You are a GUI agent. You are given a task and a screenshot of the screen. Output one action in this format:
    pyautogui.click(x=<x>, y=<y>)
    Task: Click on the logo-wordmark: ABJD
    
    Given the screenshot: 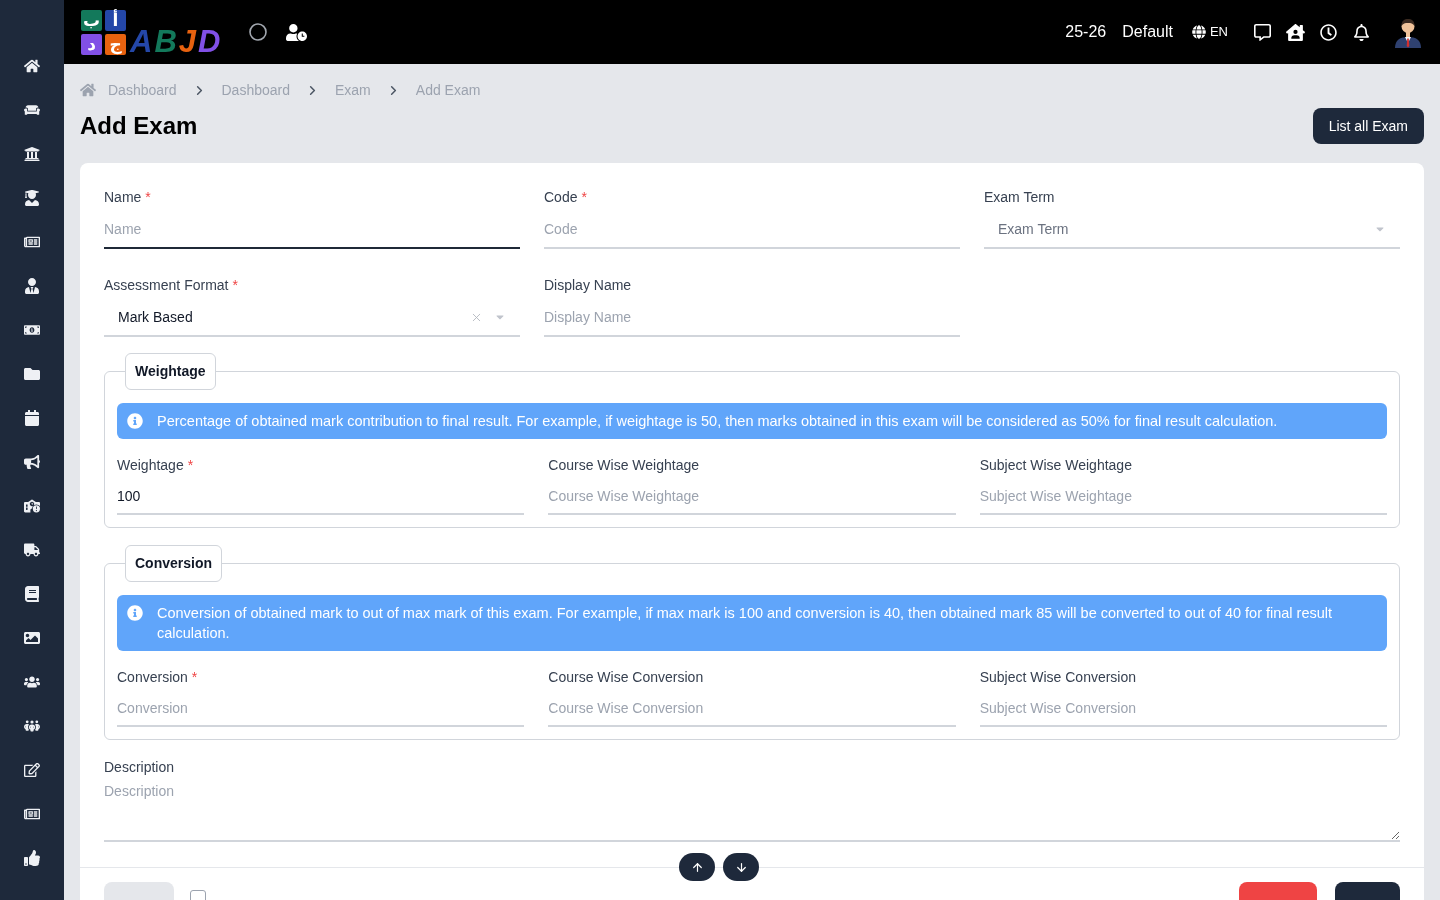 What is the action you would take?
    pyautogui.click(x=176, y=41)
    